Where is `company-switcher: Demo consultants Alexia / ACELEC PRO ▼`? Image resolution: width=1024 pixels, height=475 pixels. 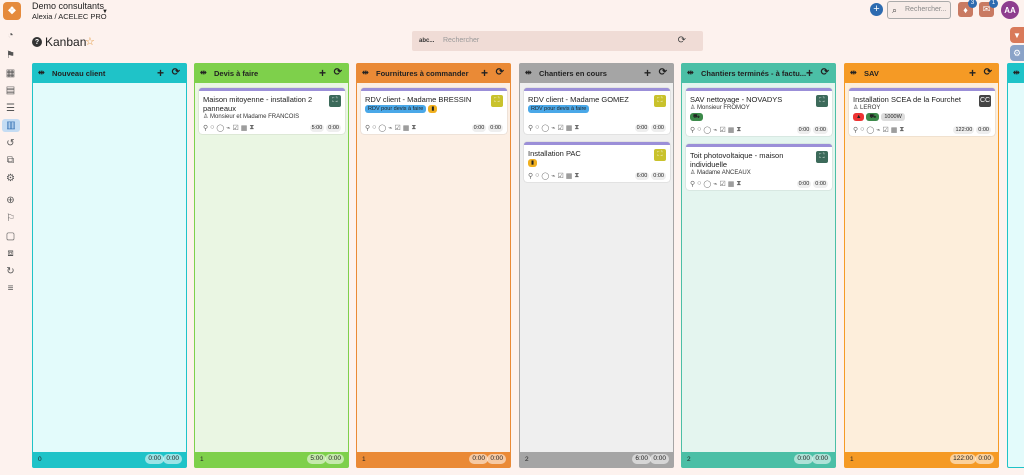 company-switcher: Demo consultants Alexia / ACELEC PRO ▼ is located at coordinates (70, 11).